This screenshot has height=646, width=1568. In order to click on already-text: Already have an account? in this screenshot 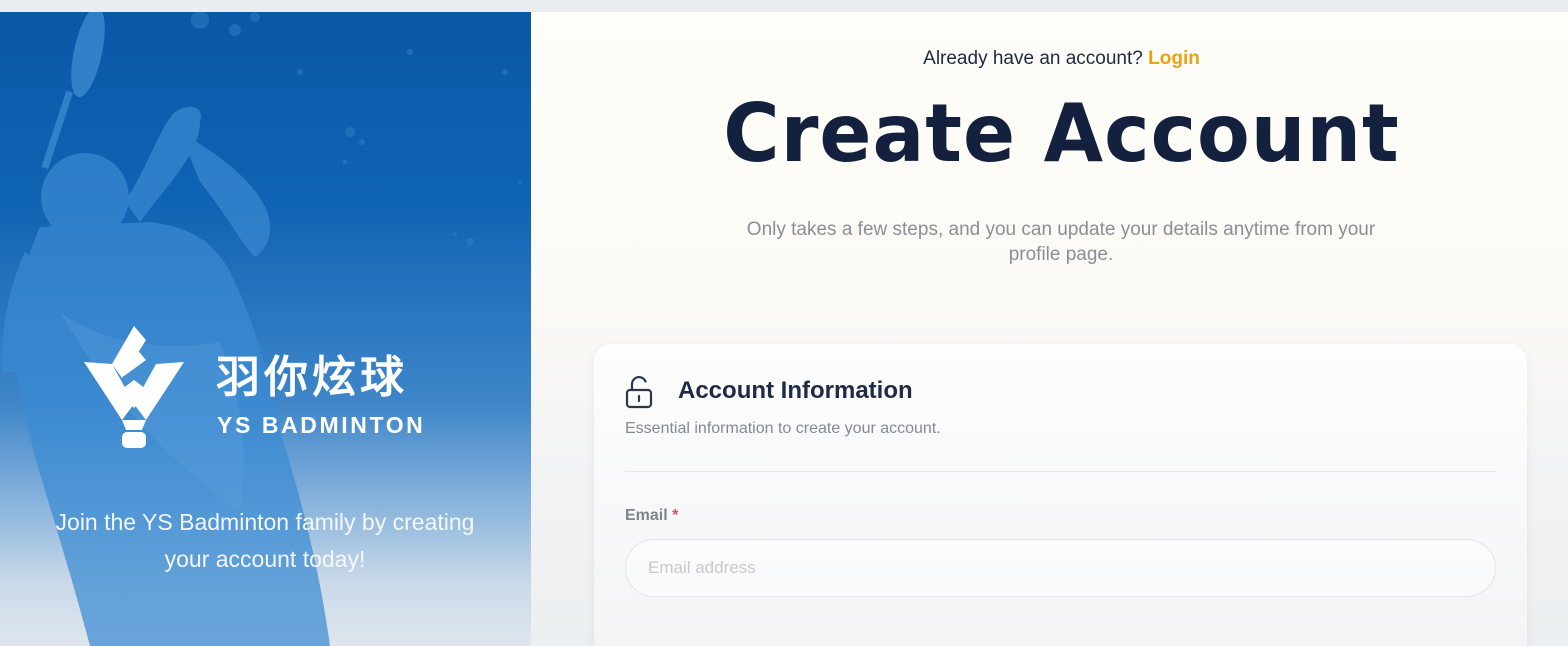, I will do `click(1033, 58)`.